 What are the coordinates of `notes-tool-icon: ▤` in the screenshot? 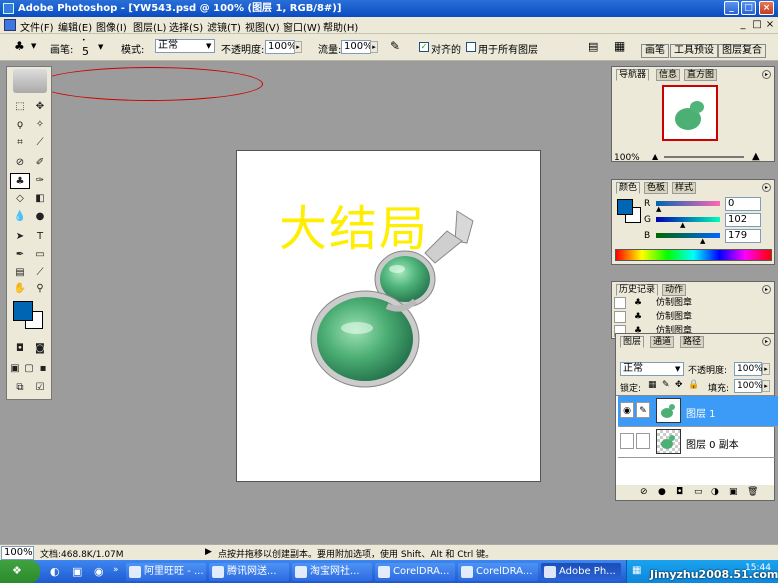 It's located at (20, 273).